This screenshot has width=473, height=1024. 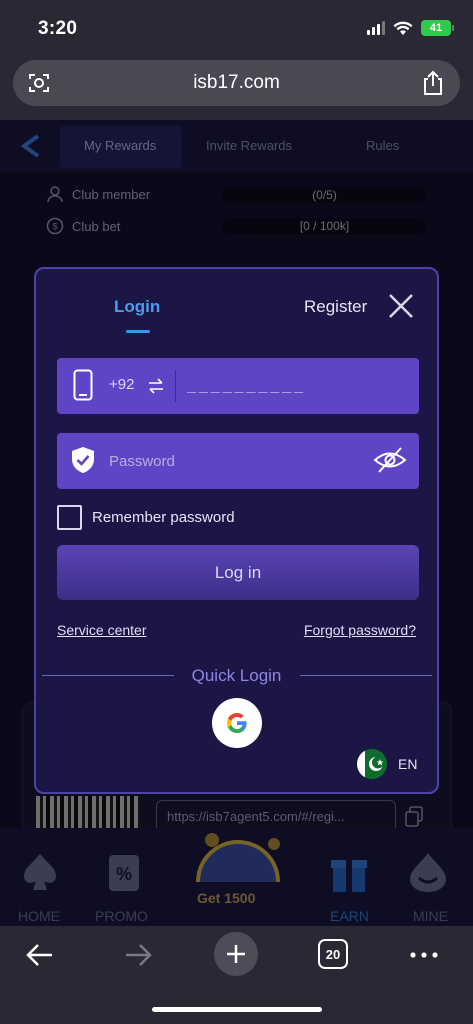 I want to click on app-bottom-nav: HOME % PROMO Get 1500 EARN MINE, so click(x=236, y=877).